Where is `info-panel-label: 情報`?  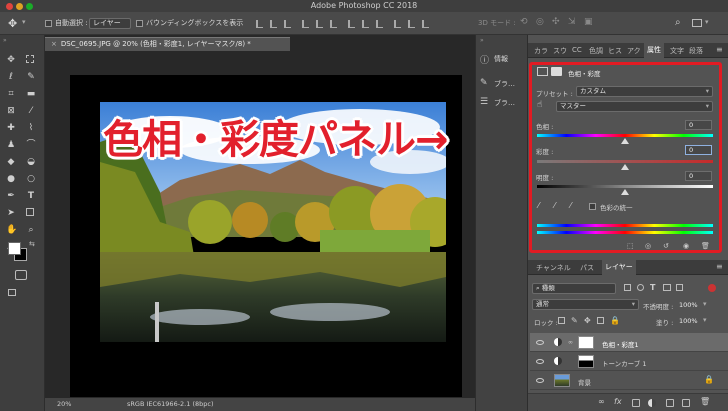
info-panel-label: 情報 is located at coordinates (501, 59).